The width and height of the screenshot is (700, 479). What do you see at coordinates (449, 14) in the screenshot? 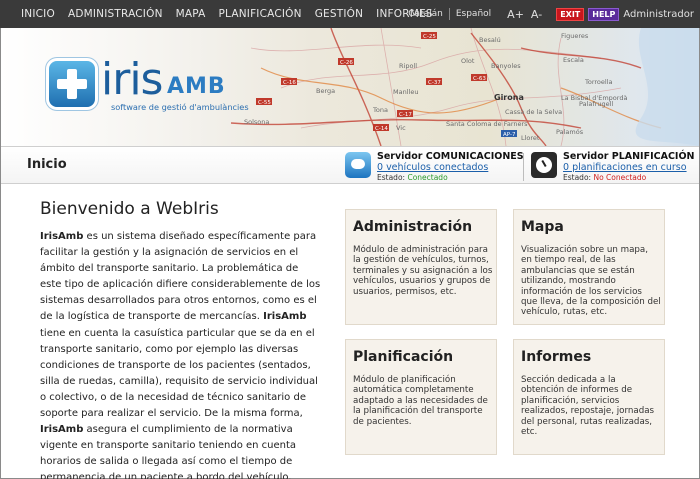
I see `language-divider` at bounding box center [449, 14].